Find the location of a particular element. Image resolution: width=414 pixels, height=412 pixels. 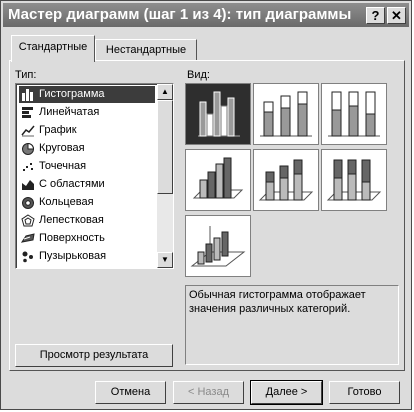

clustered-column-icon is located at coordinates (219, 114).